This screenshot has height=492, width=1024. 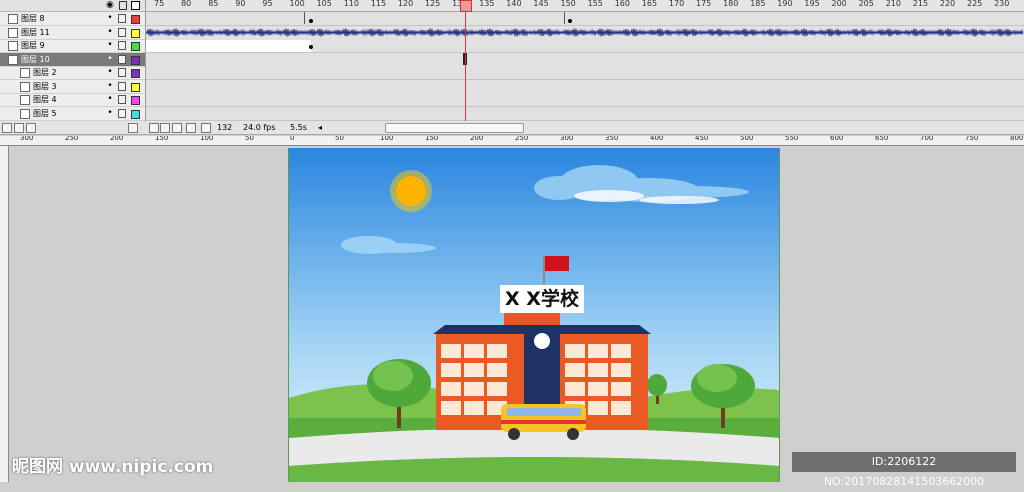 What do you see at coordinates (541, 4) in the screenshot?
I see `frame-number: 145` at bounding box center [541, 4].